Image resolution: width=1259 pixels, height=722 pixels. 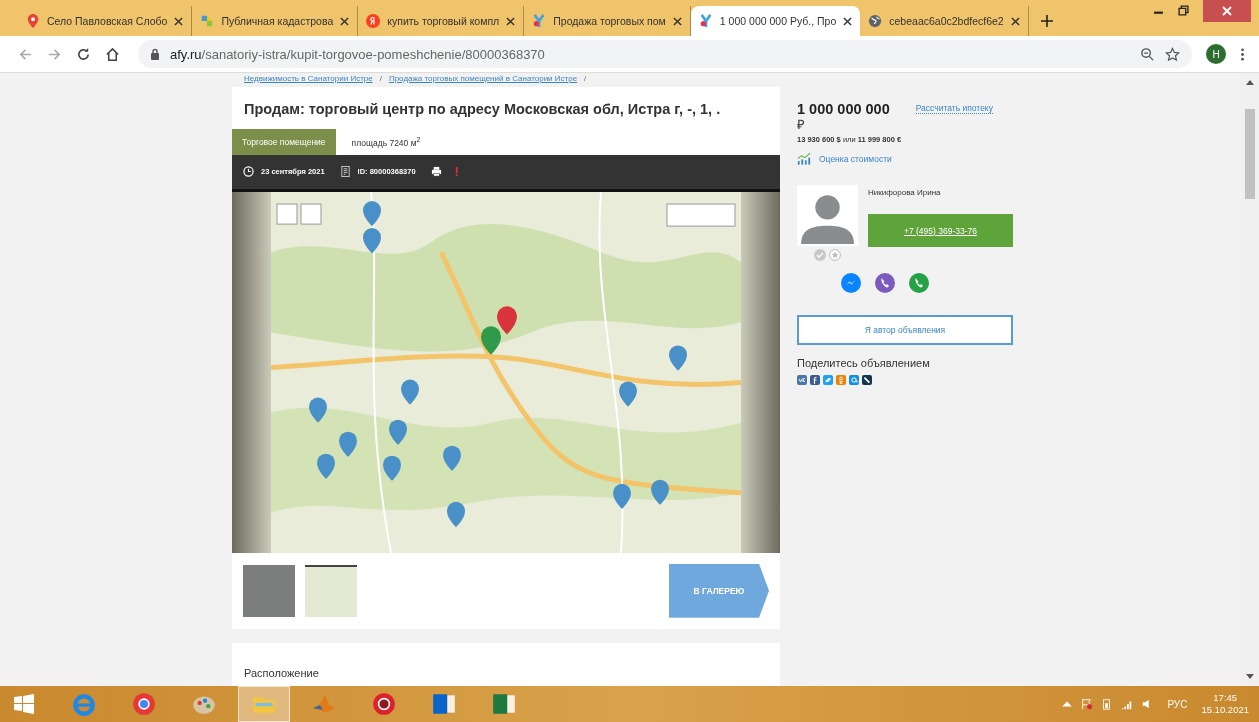 I want to click on report-link: !, so click(x=456, y=172).